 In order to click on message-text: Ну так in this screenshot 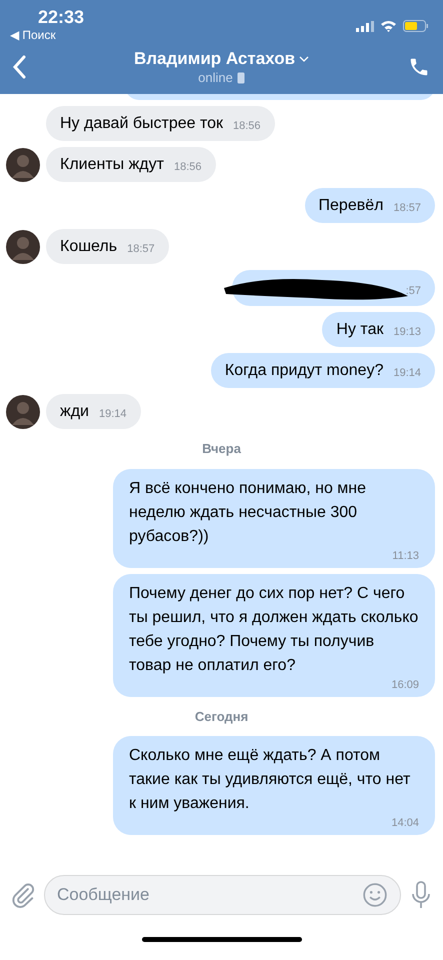, I will do `click(360, 330)`.